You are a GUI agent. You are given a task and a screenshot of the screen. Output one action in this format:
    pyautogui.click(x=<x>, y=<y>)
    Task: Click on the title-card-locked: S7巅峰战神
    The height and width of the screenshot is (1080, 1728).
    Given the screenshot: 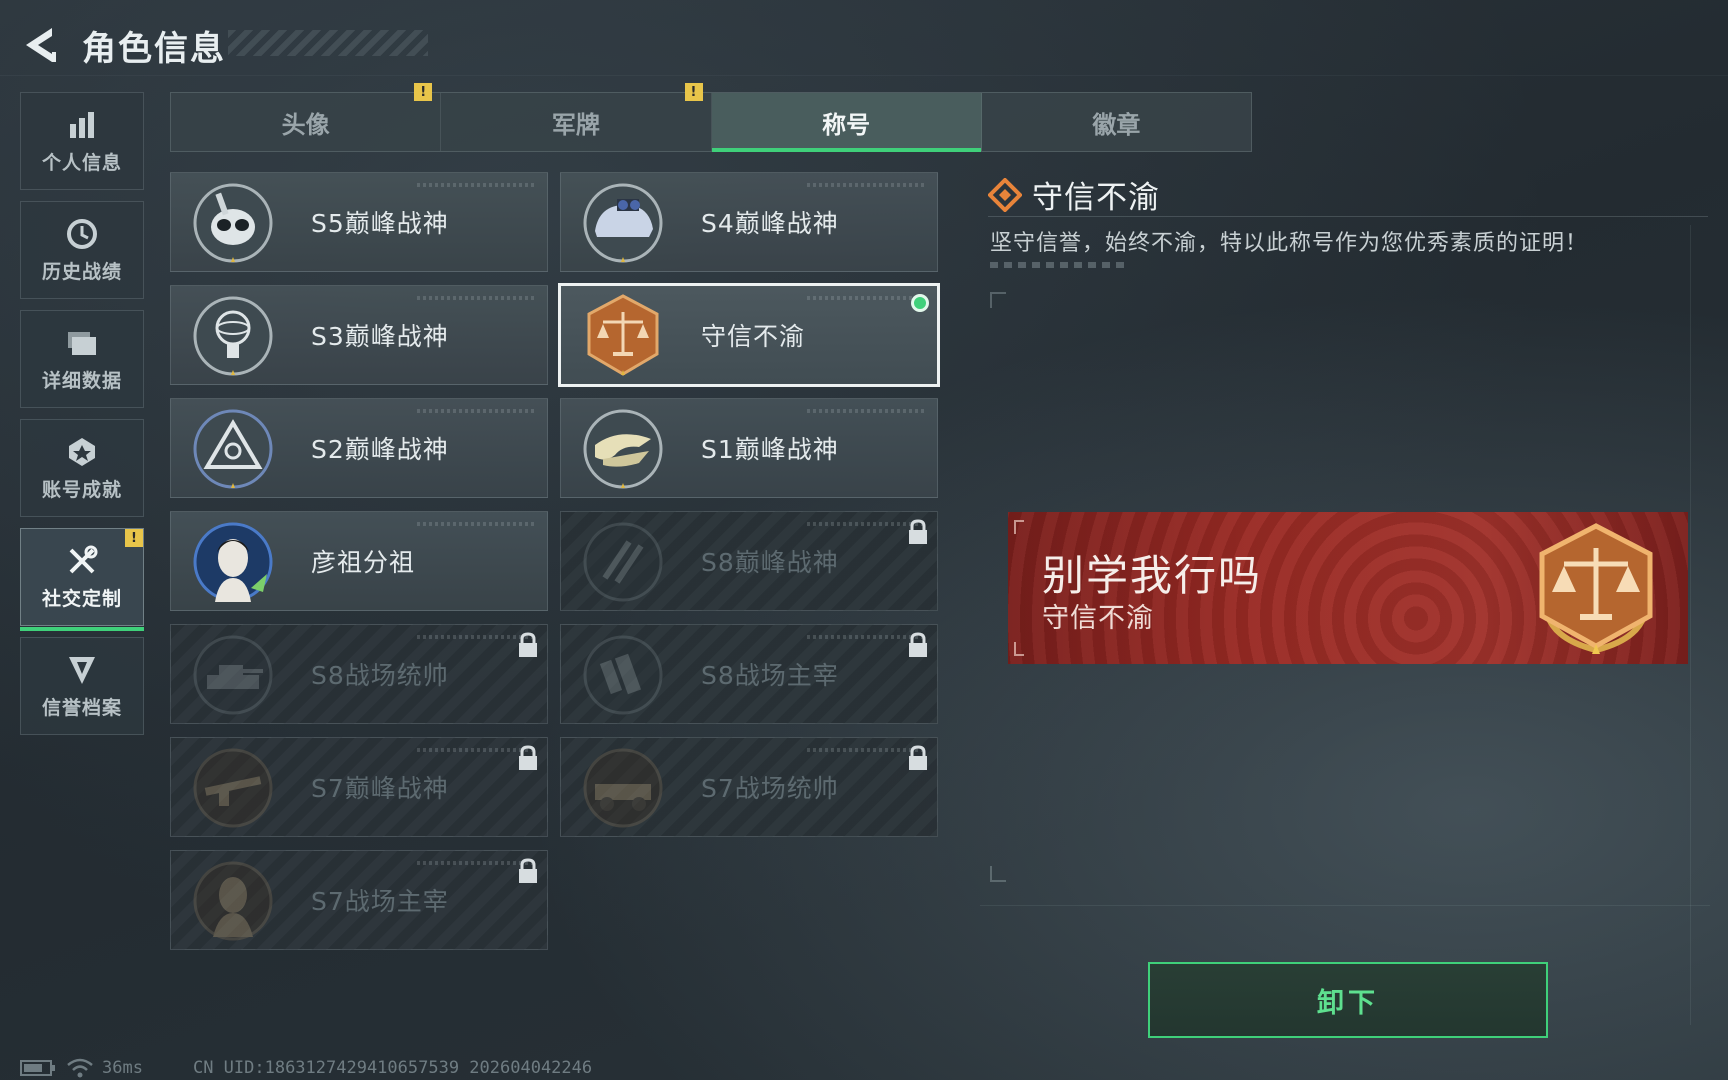 What is the action you would take?
    pyautogui.click(x=359, y=787)
    